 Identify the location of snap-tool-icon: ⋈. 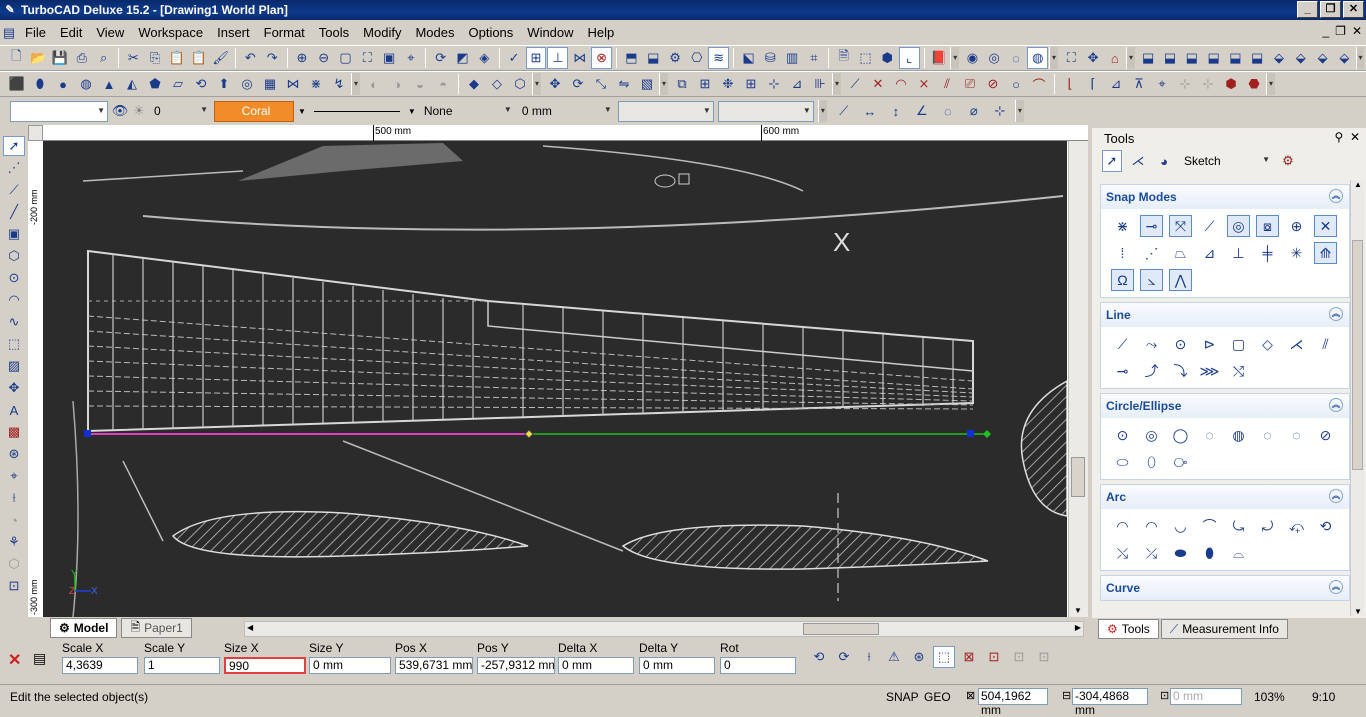
(579, 58).